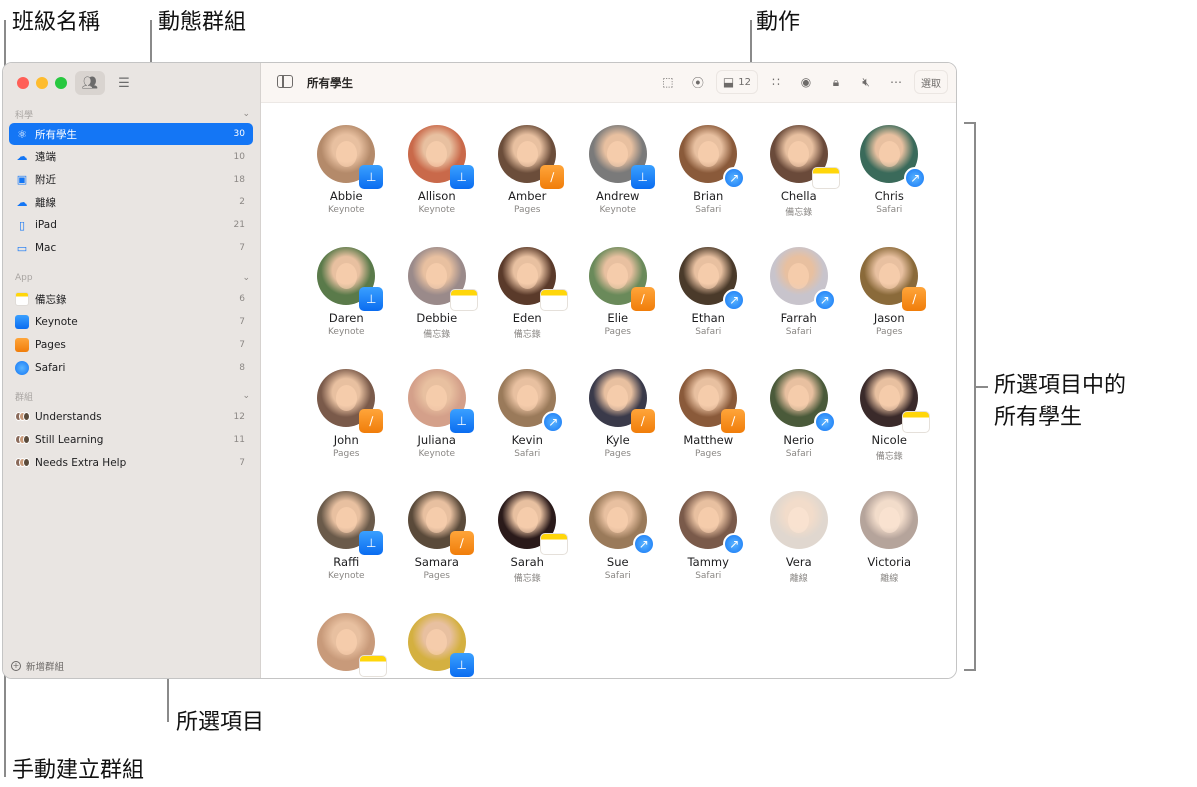 This screenshot has height=787, width=1197. I want to click on sidebar-item: Needs Extra Help 7, so click(131, 463).